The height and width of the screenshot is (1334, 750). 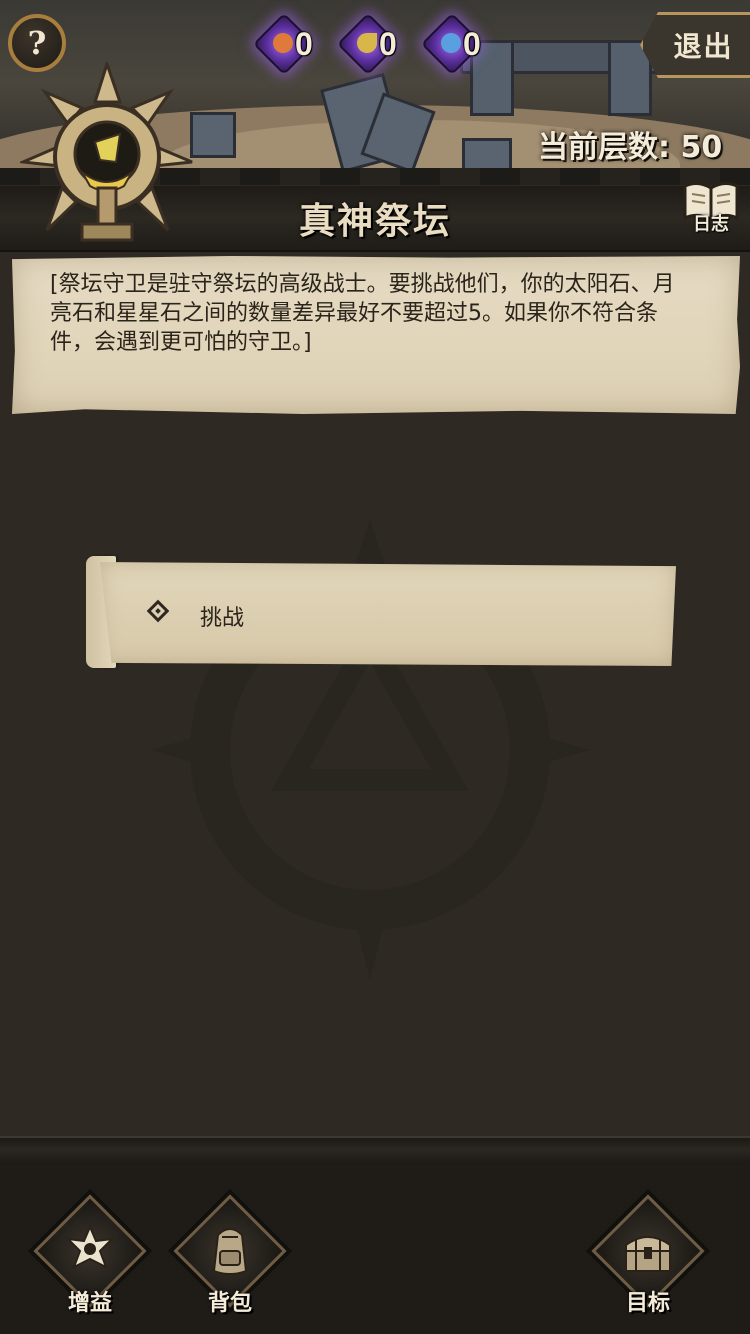 I want to click on backpack-button: 背包, so click(x=230, y=1257).